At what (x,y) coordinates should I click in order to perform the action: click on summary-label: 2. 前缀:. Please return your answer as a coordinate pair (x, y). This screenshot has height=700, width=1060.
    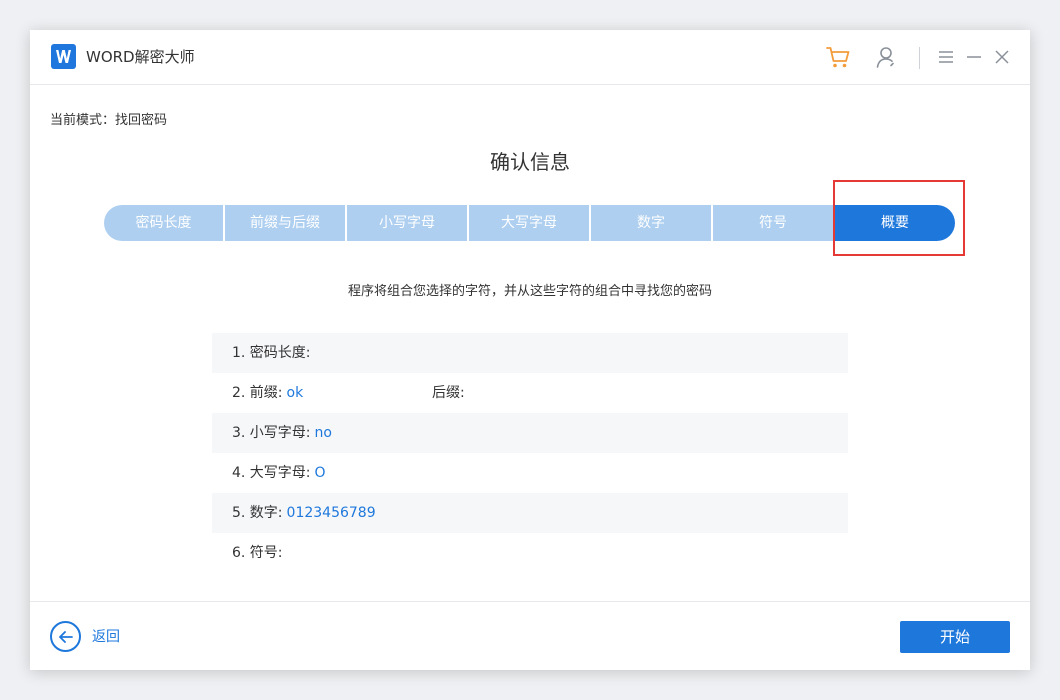
    Looking at the image, I should click on (257, 393).